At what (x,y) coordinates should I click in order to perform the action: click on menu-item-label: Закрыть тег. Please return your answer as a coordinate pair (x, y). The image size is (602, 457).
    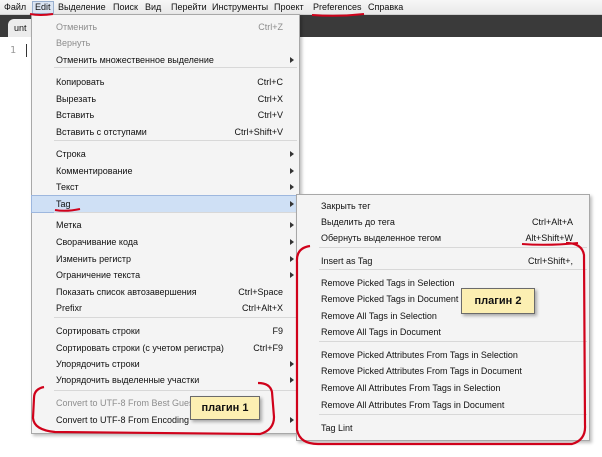
    Looking at the image, I should click on (346, 206).